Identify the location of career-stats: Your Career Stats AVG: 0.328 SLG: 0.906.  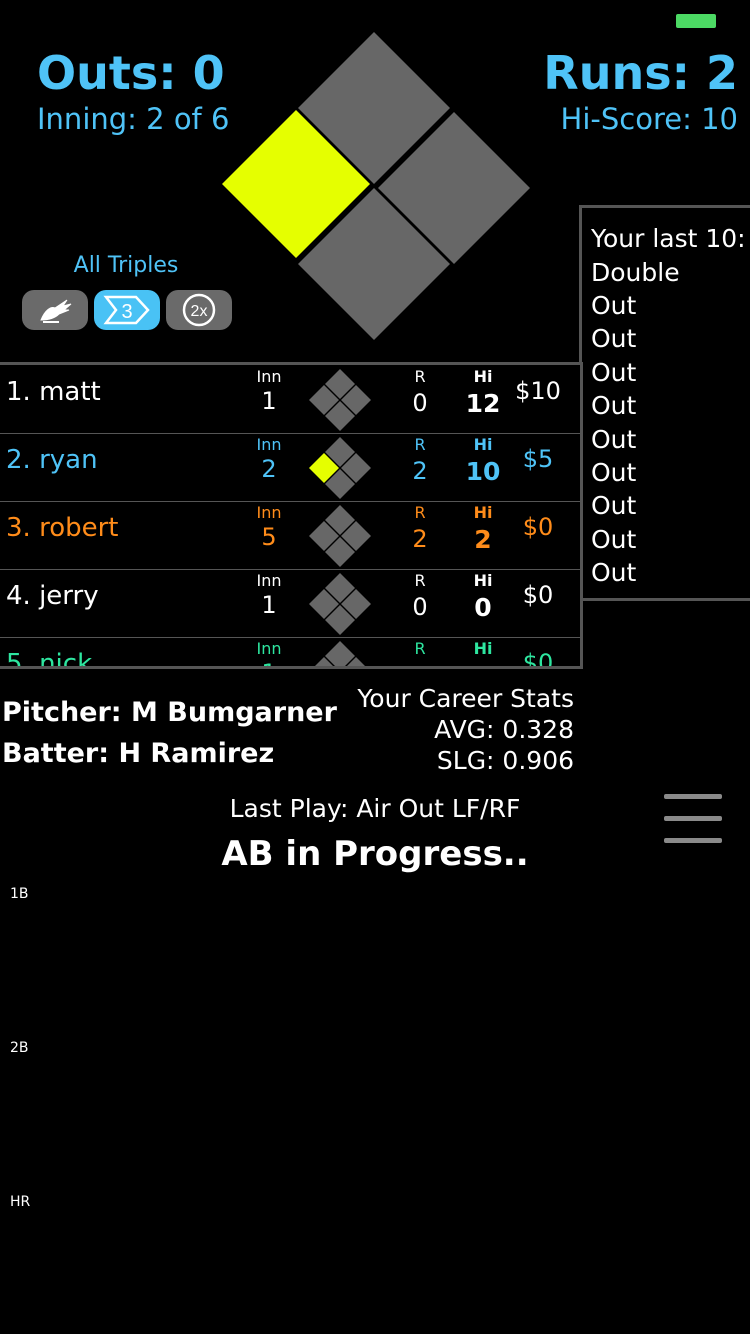
(465, 729).